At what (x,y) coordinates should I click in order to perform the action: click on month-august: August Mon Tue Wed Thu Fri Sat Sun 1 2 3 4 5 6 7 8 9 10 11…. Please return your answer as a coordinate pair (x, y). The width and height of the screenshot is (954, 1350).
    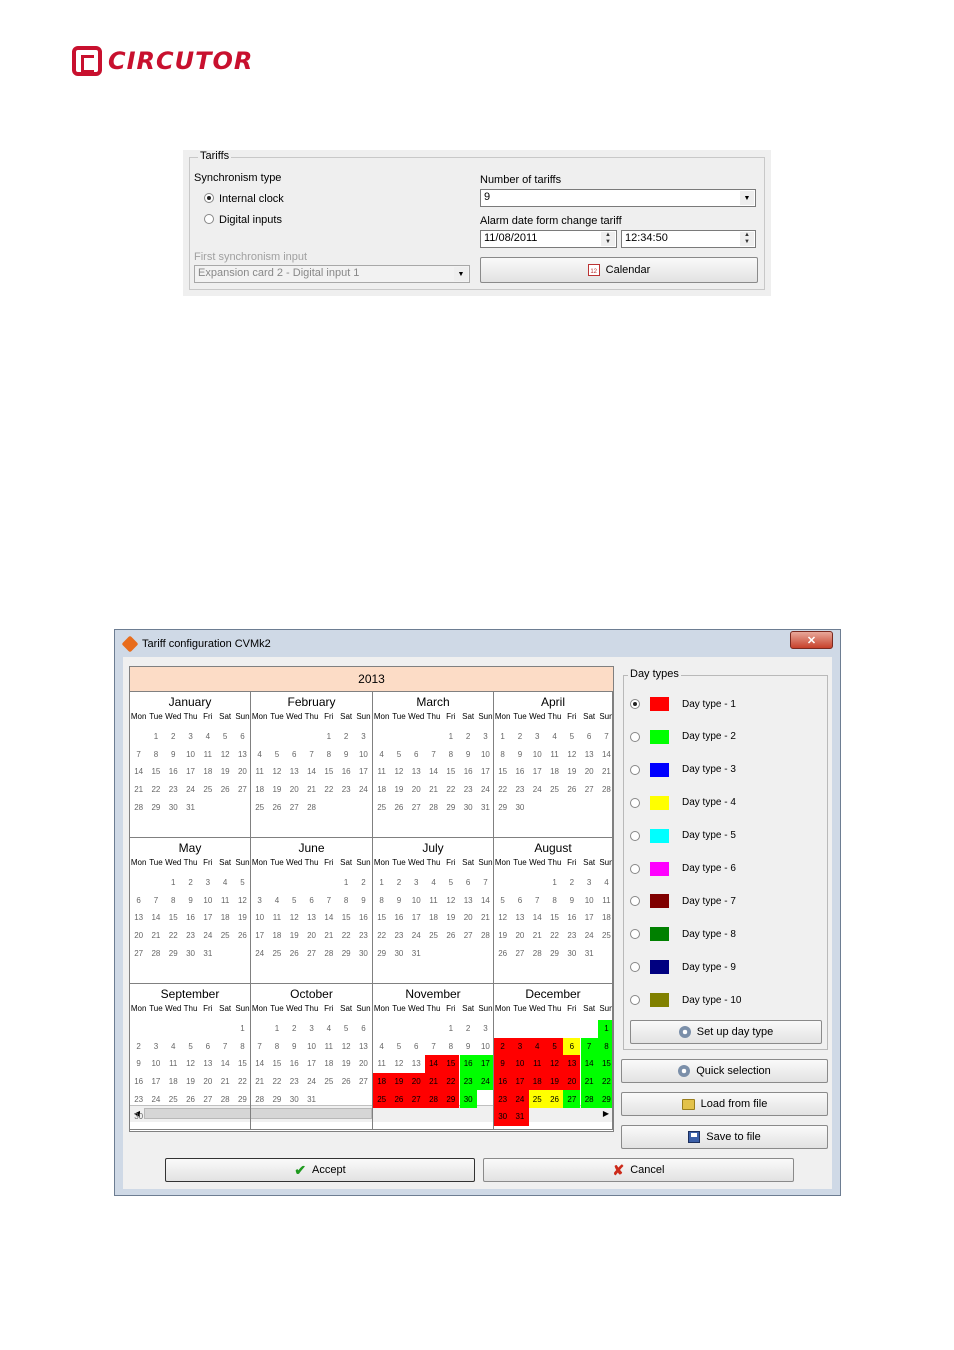
    Looking at the image, I should click on (553, 911).